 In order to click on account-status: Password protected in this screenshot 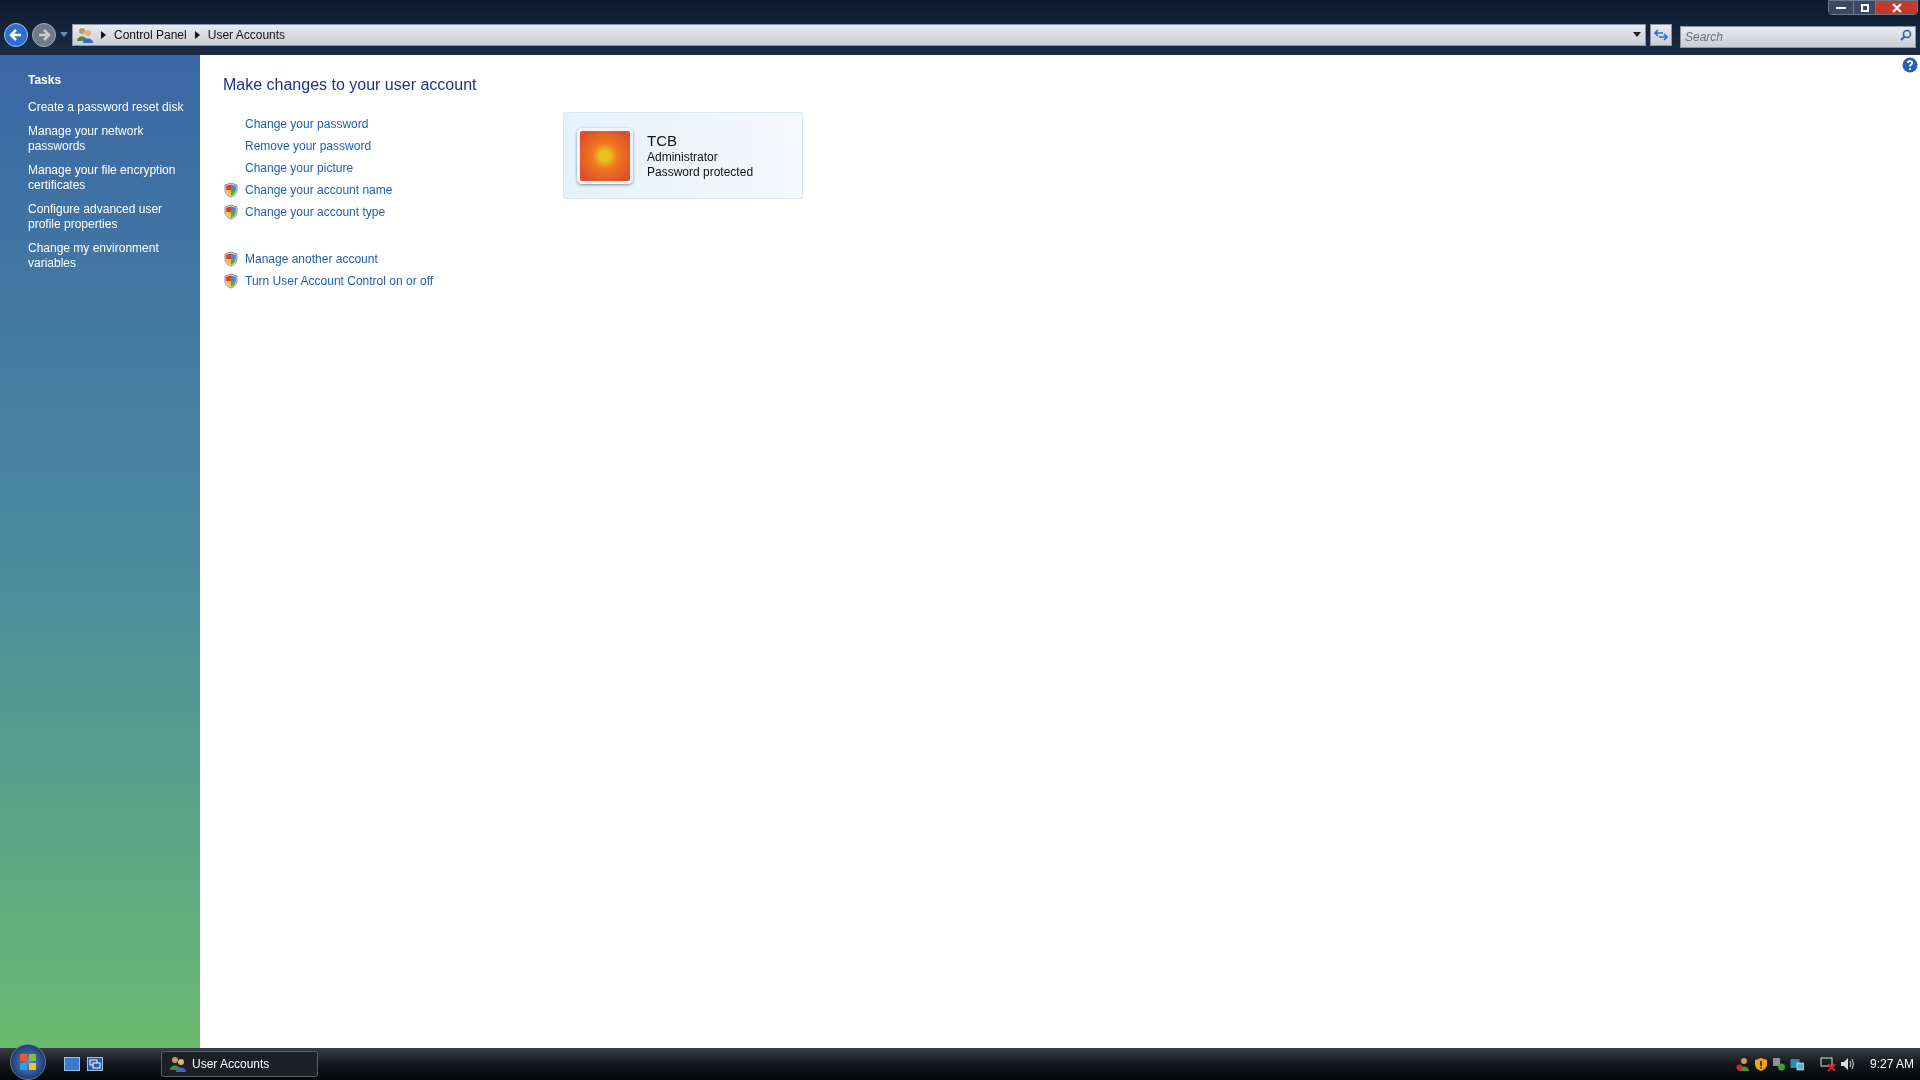, I will do `click(700, 172)`.